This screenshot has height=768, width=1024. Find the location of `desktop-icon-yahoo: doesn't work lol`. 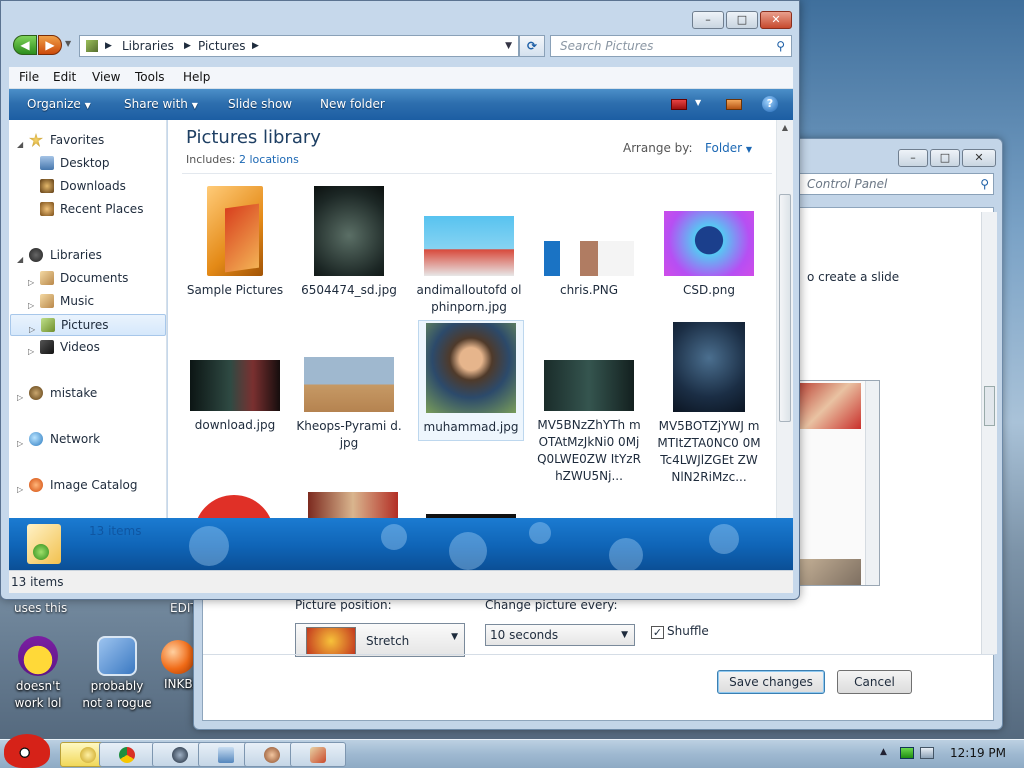

desktop-icon-yahoo: doesn't work lol is located at coordinates (38, 674).